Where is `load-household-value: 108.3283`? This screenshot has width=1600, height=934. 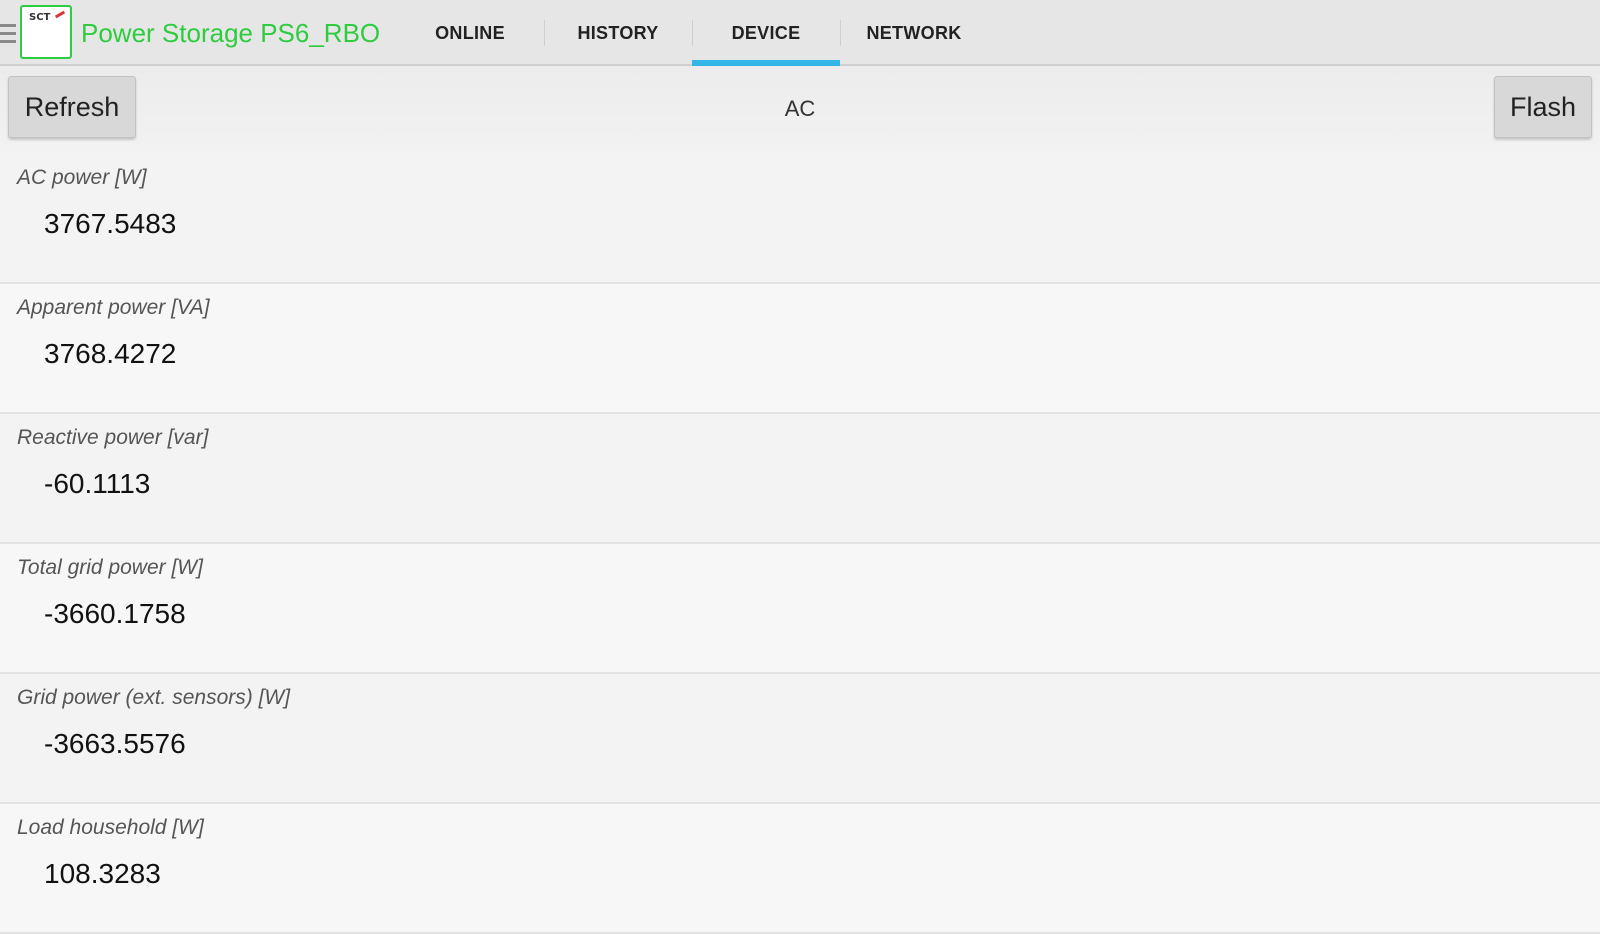 load-household-value: 108.3283 is located at coordinates (102, 873).